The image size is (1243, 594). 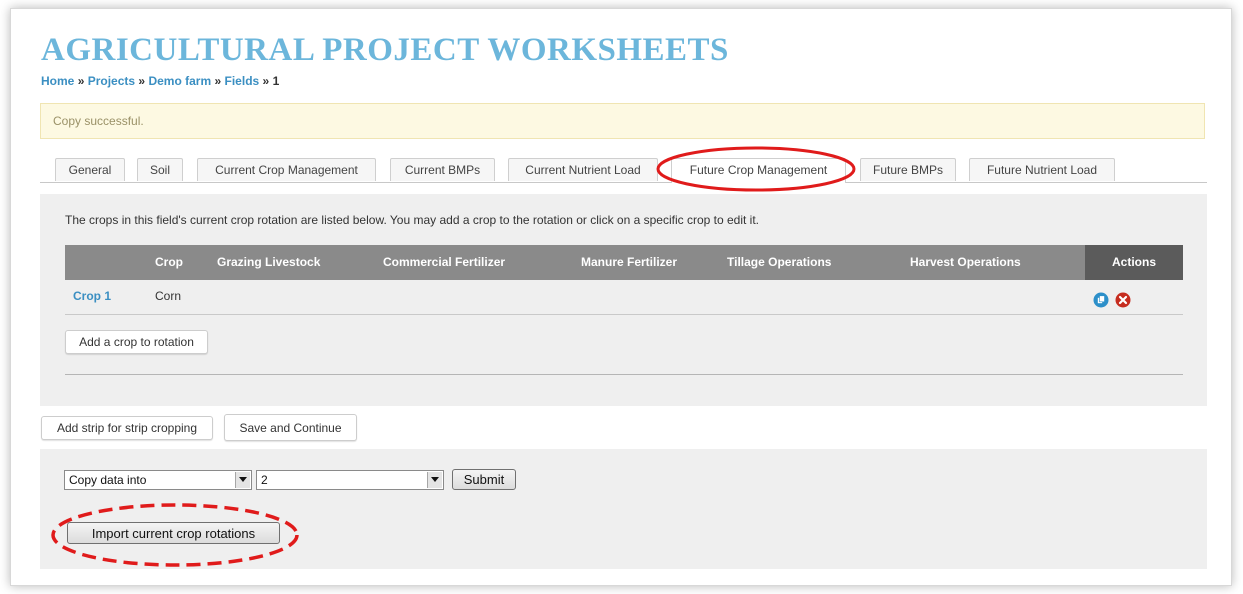 I want to click on breadcrumb: Home » Projects » Demo farm » Fields » 1, so click(x=160, y=81).